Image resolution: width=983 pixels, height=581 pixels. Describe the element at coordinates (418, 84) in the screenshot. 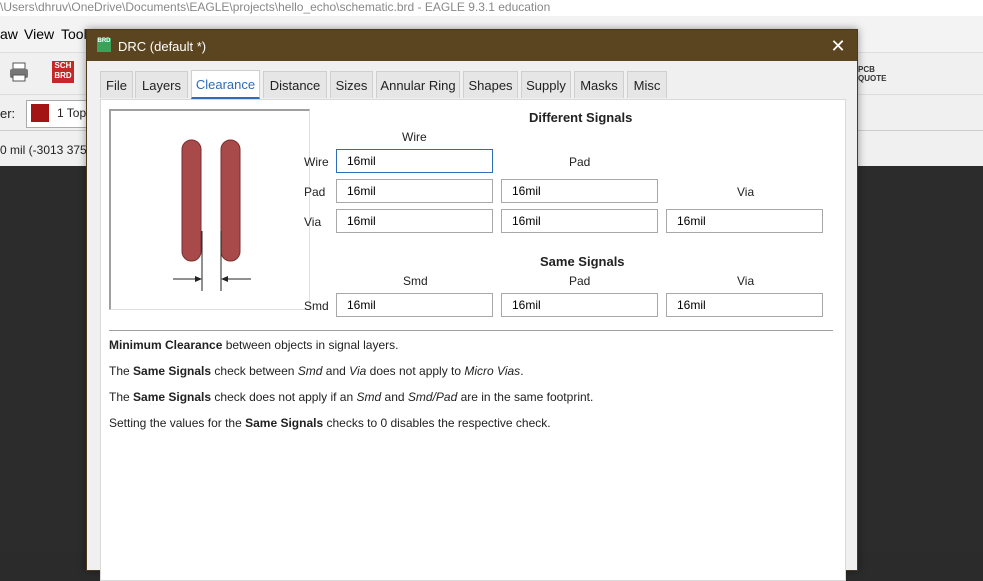

I see `tab-annular-ring: Annular Ring` at that location.